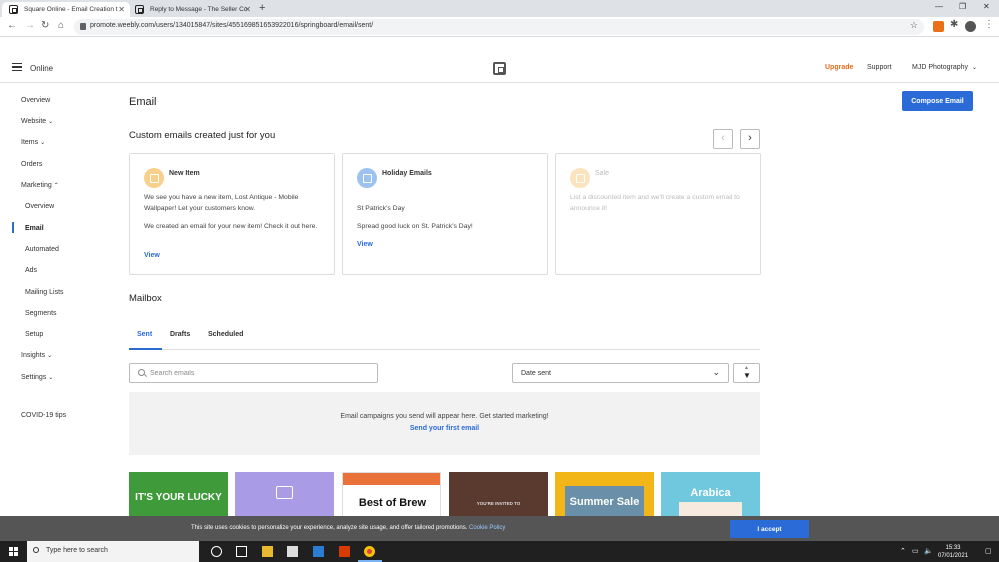 The height and width of the screenshot is (562, 999). I want to click on tab-scheduled: Scheduled, so click(225, 334).